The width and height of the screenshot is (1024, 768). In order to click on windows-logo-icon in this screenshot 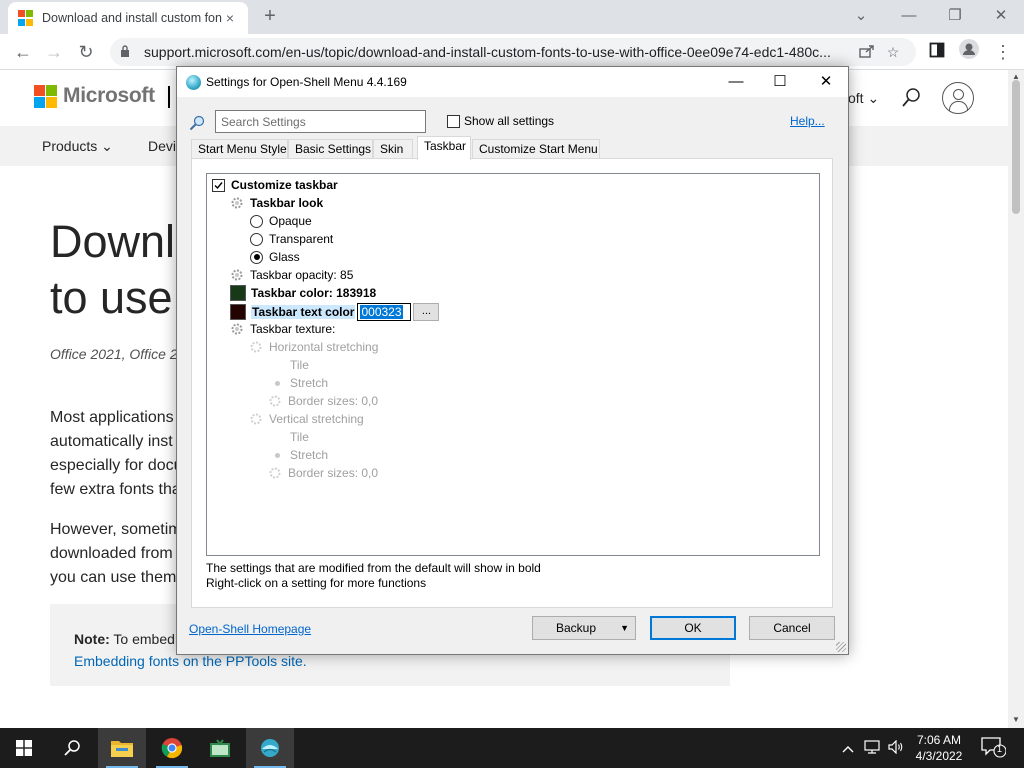, I will do `click(24, 748)`.